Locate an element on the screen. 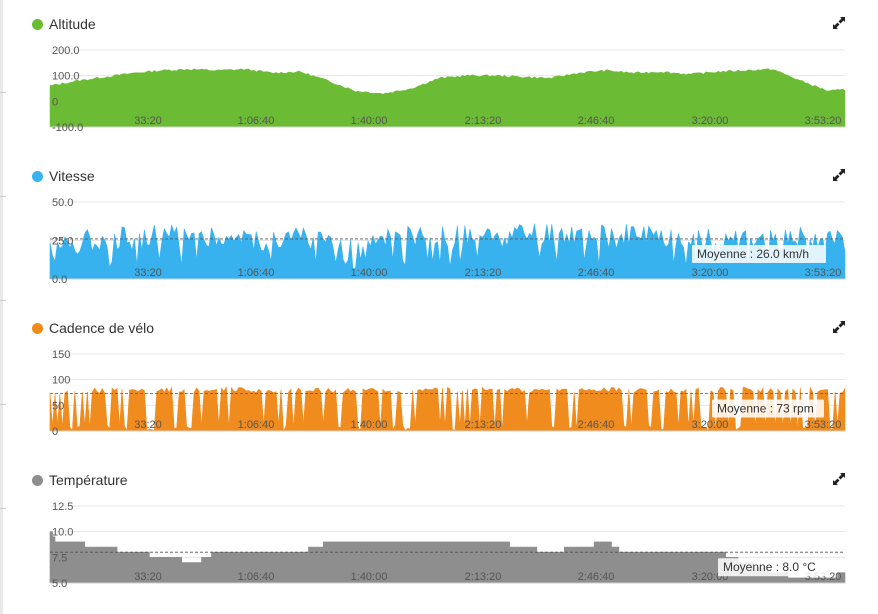 The width and height of the screenshot is (878, 614). average-label: Moyenne : 73 rpm is located at coordinates (765, 409).